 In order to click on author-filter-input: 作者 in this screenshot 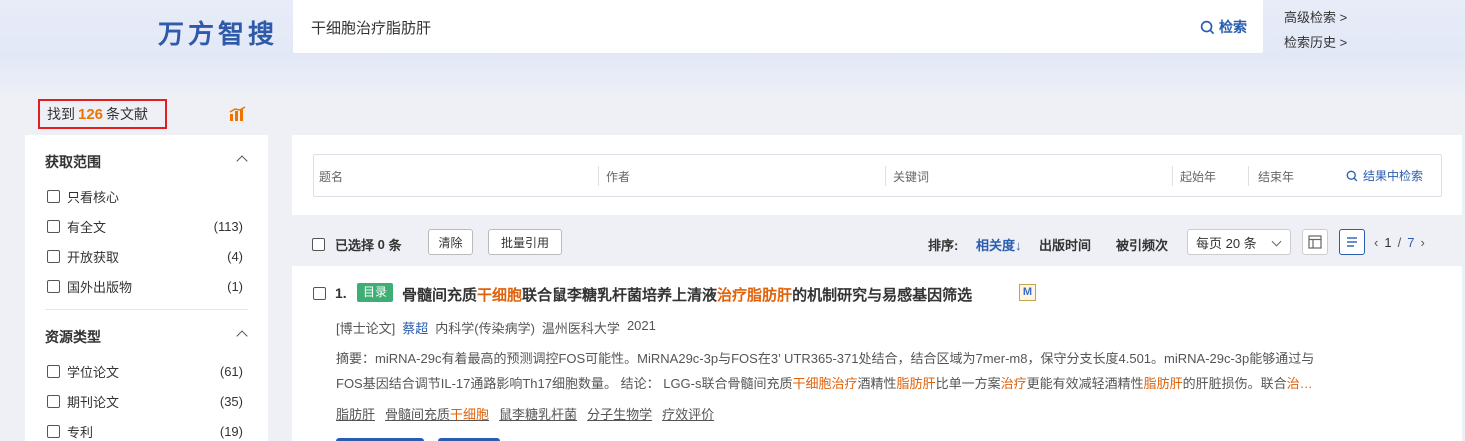, I will do `click(618, 176)`.